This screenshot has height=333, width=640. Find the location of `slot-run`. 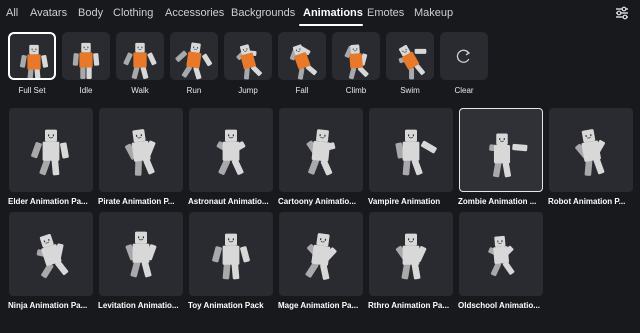

slot-run is located at coordinates (194, 56).